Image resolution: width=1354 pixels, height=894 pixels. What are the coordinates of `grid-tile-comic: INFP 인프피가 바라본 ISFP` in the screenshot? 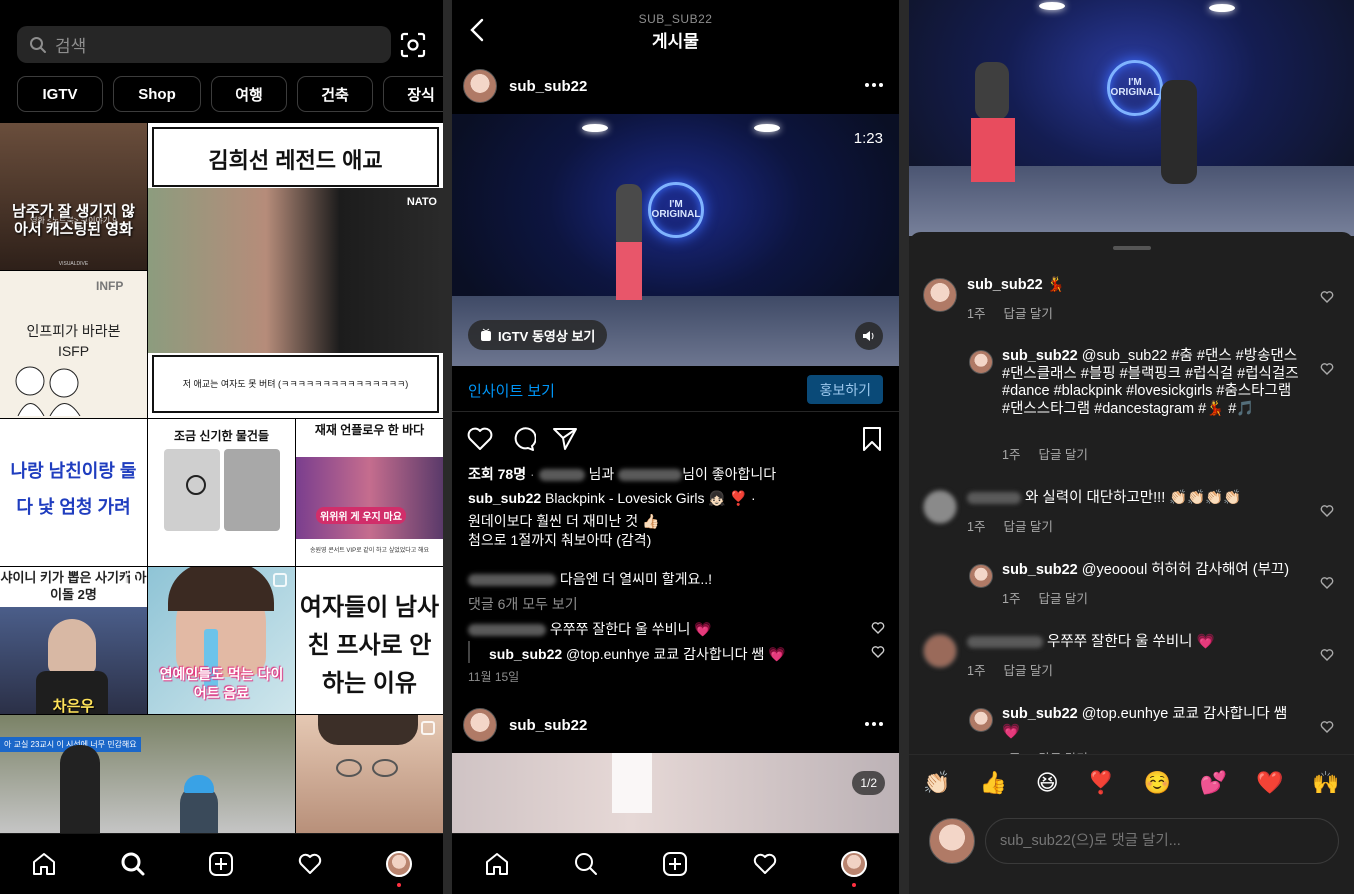 It's located at (73, 344).